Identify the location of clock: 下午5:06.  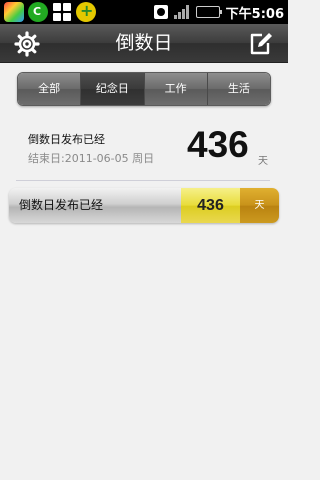
(254, 14).